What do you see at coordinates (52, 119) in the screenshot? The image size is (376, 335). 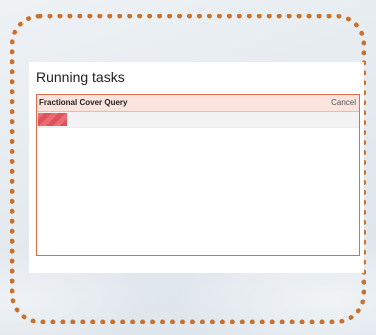 I see `progress-bar-fill` at bounding box center [52, 119].